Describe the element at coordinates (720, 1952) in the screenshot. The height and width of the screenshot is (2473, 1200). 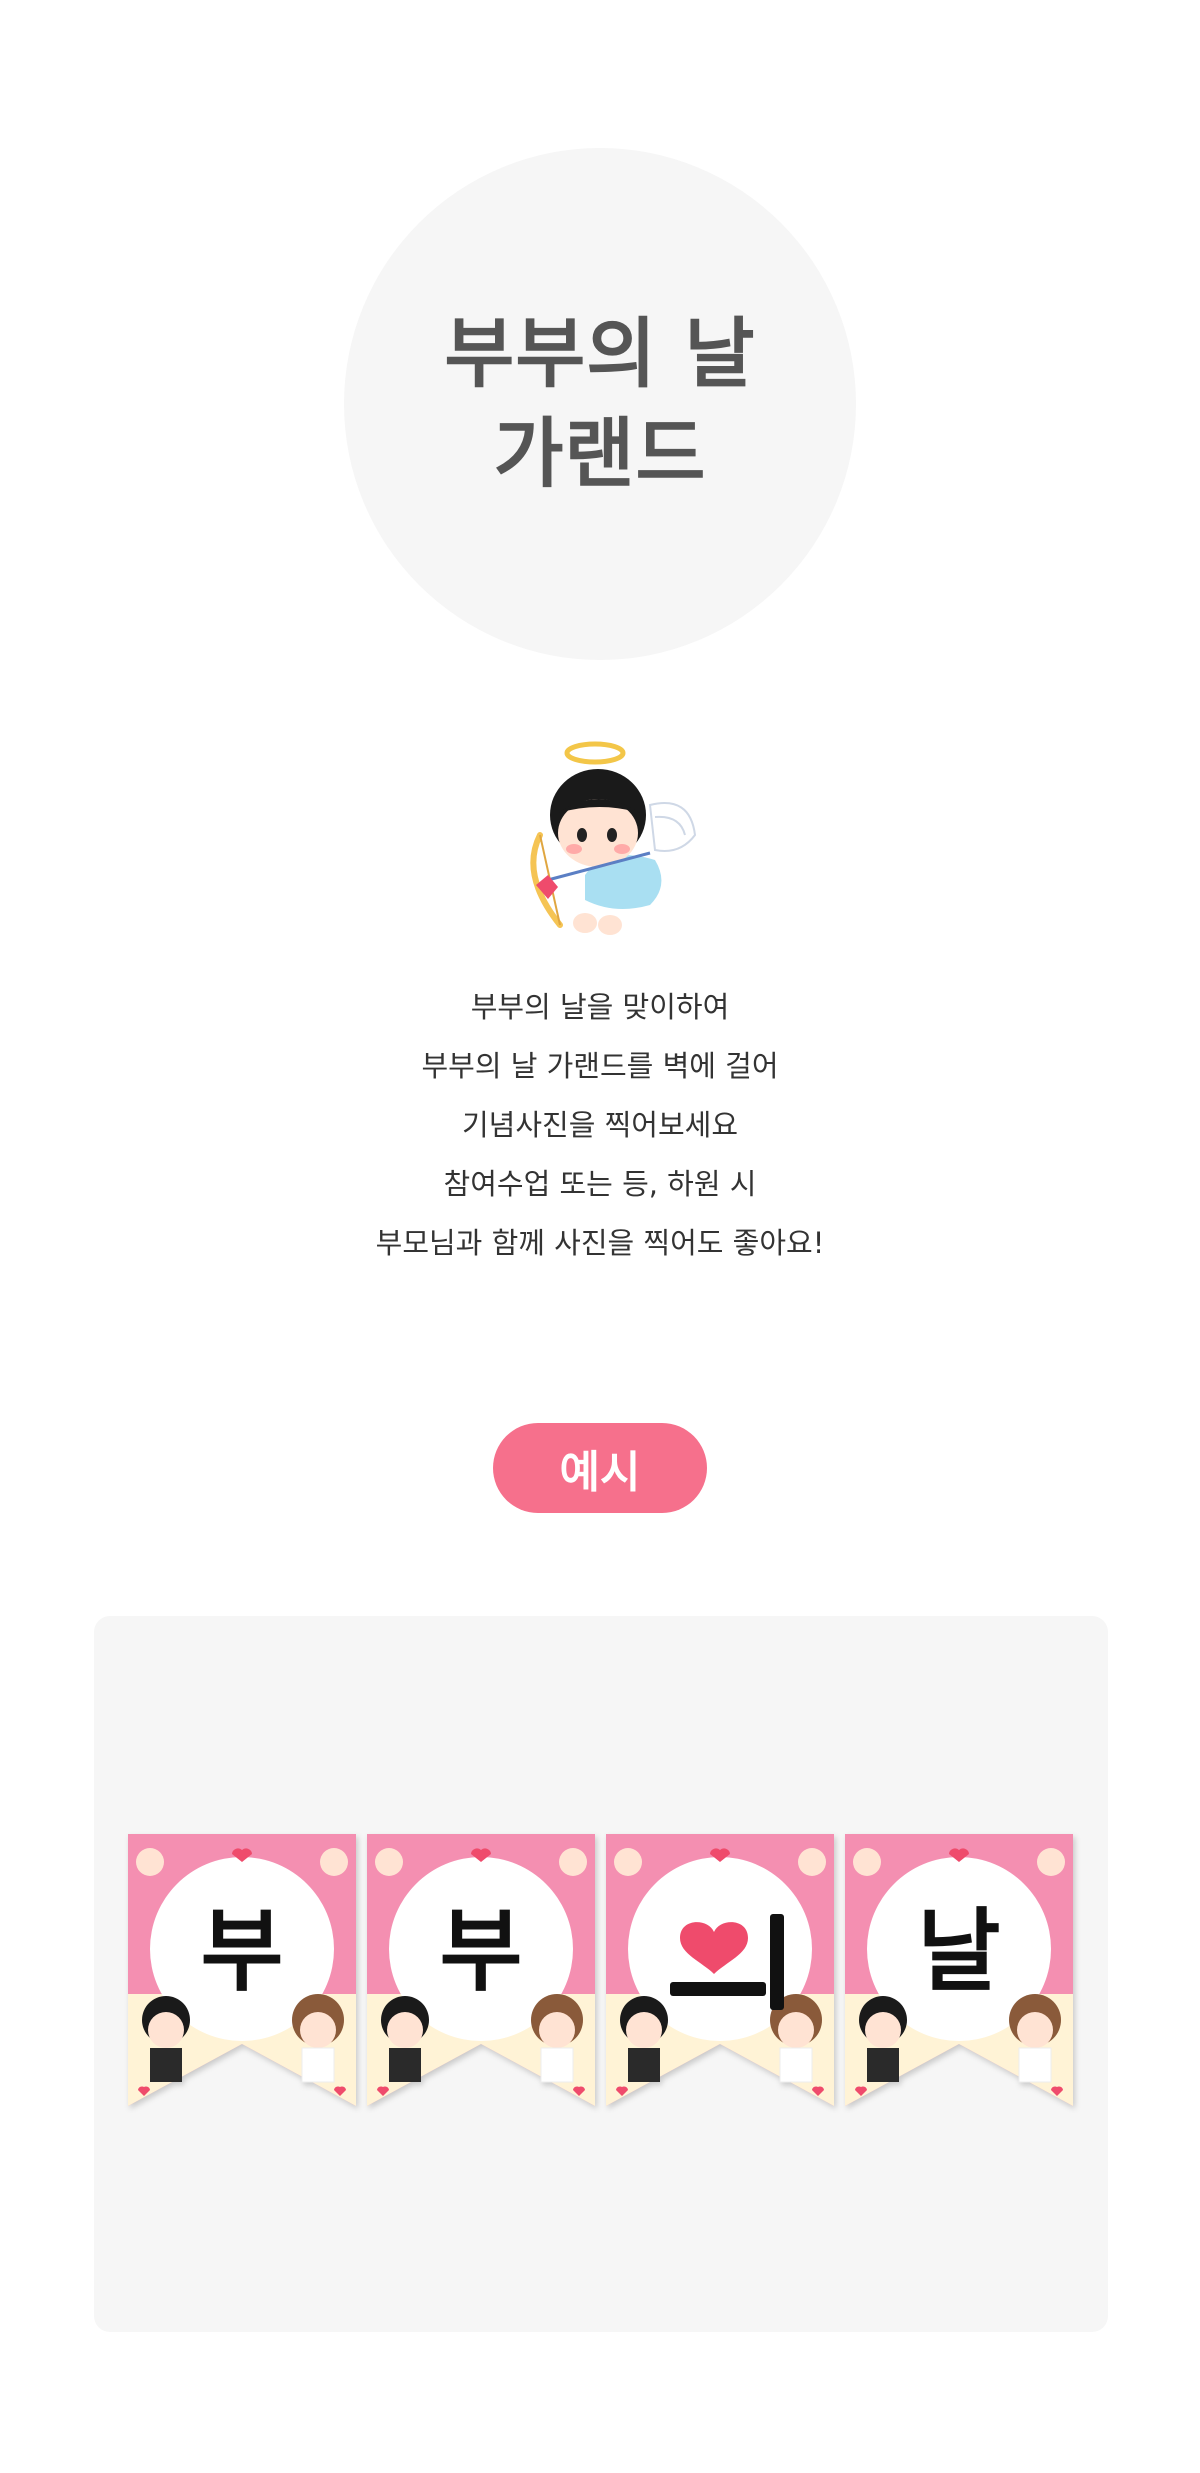
I see `garland-letter` at that location.